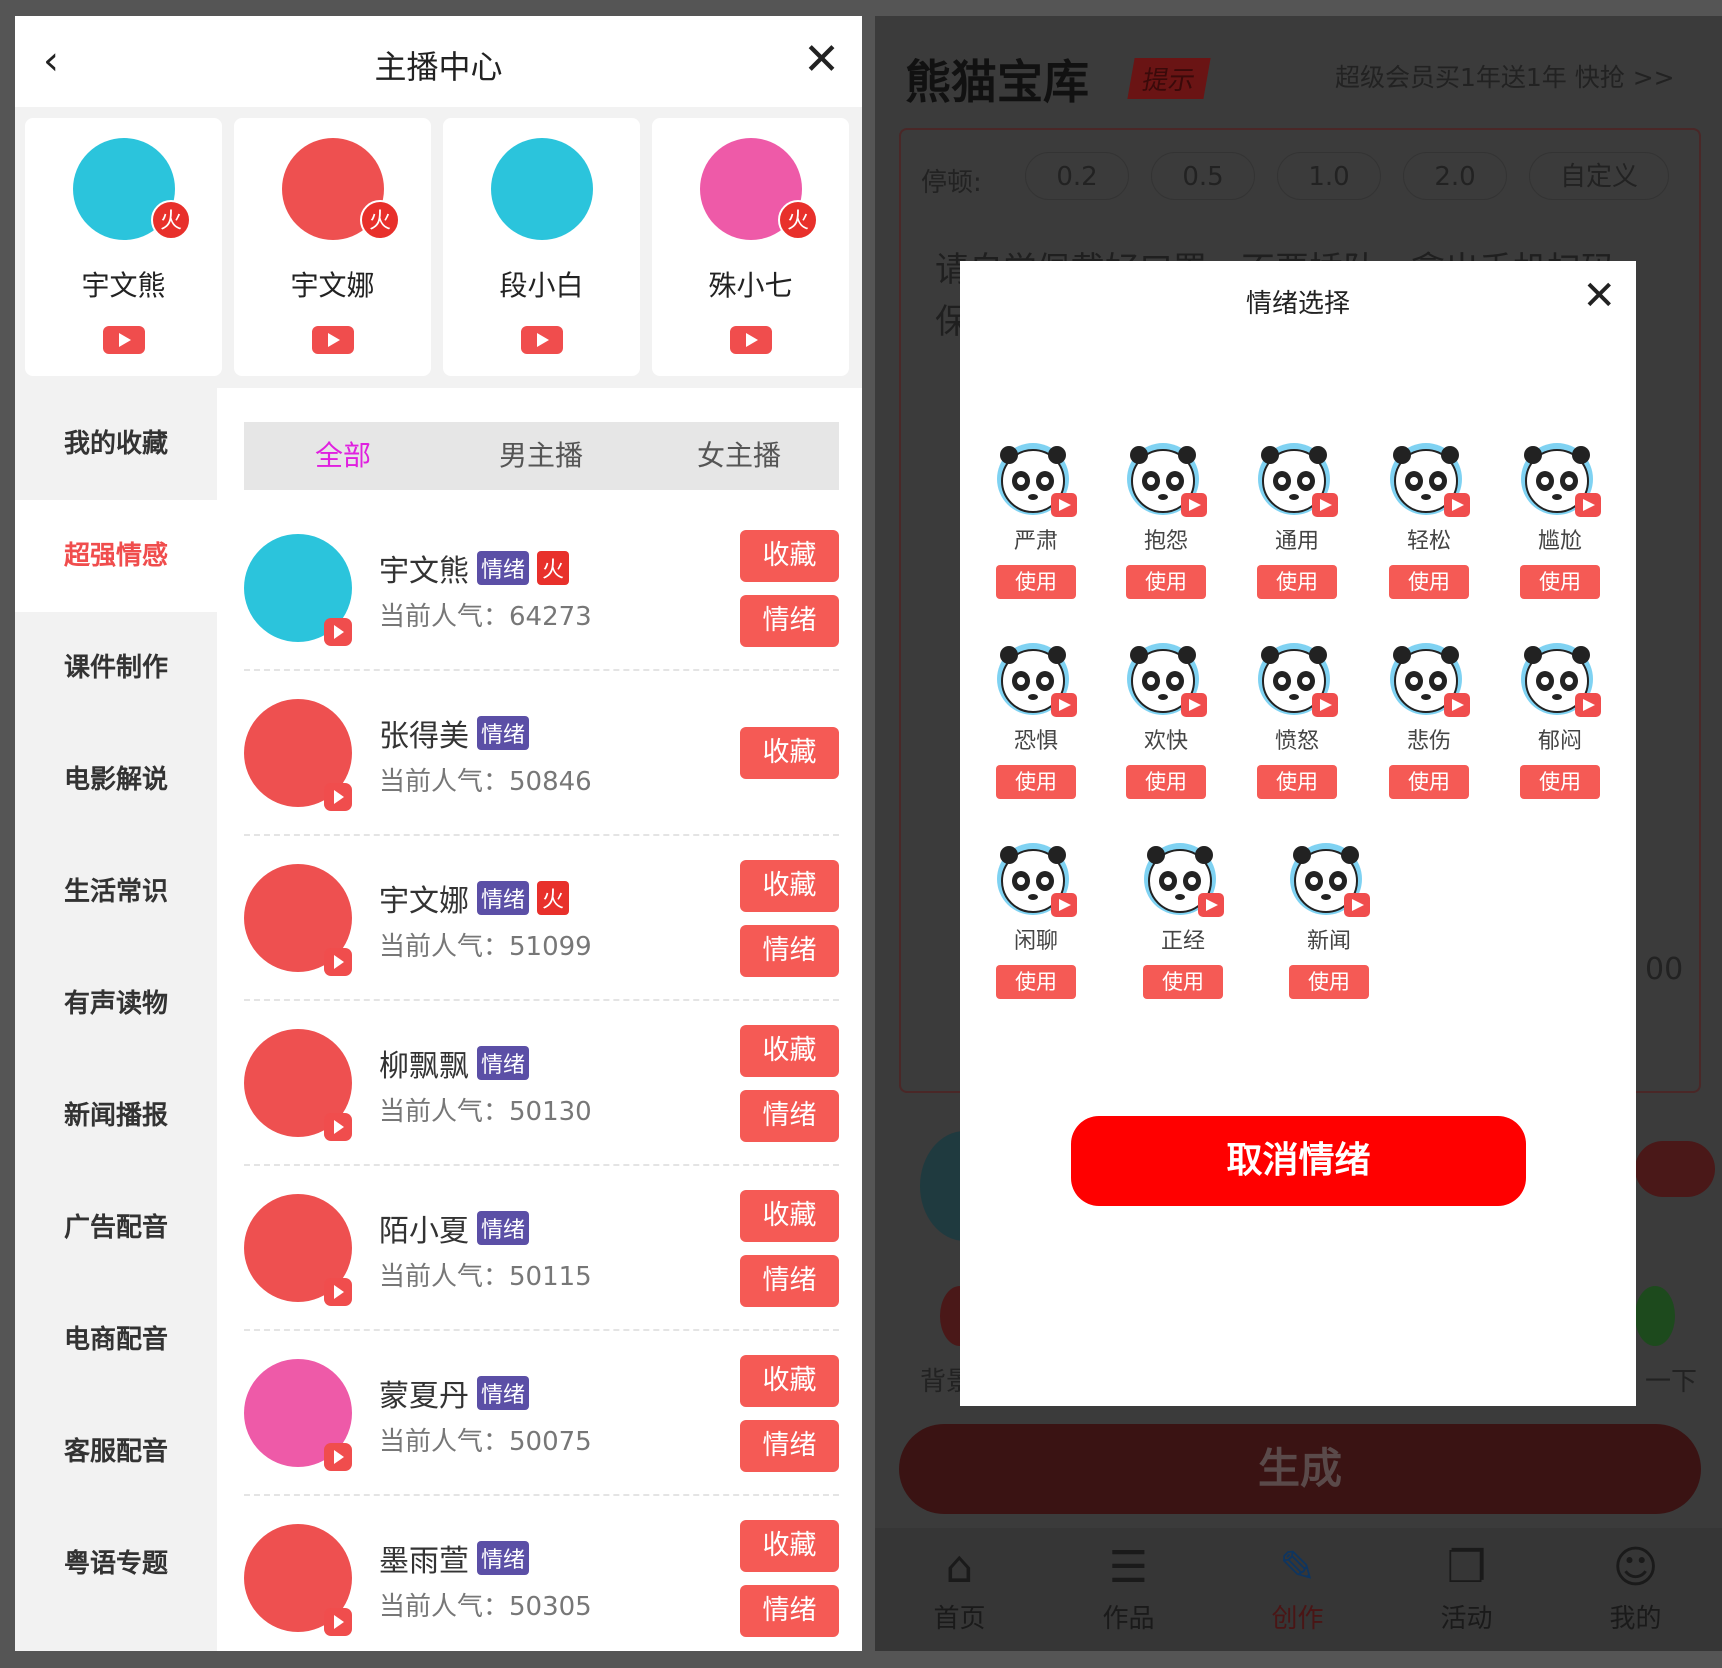 The image size is (1722, 1668). Describe the element at coordinates (116, 1340) in the screenshot. I see `sidebar-item: 电商配音` at that location.